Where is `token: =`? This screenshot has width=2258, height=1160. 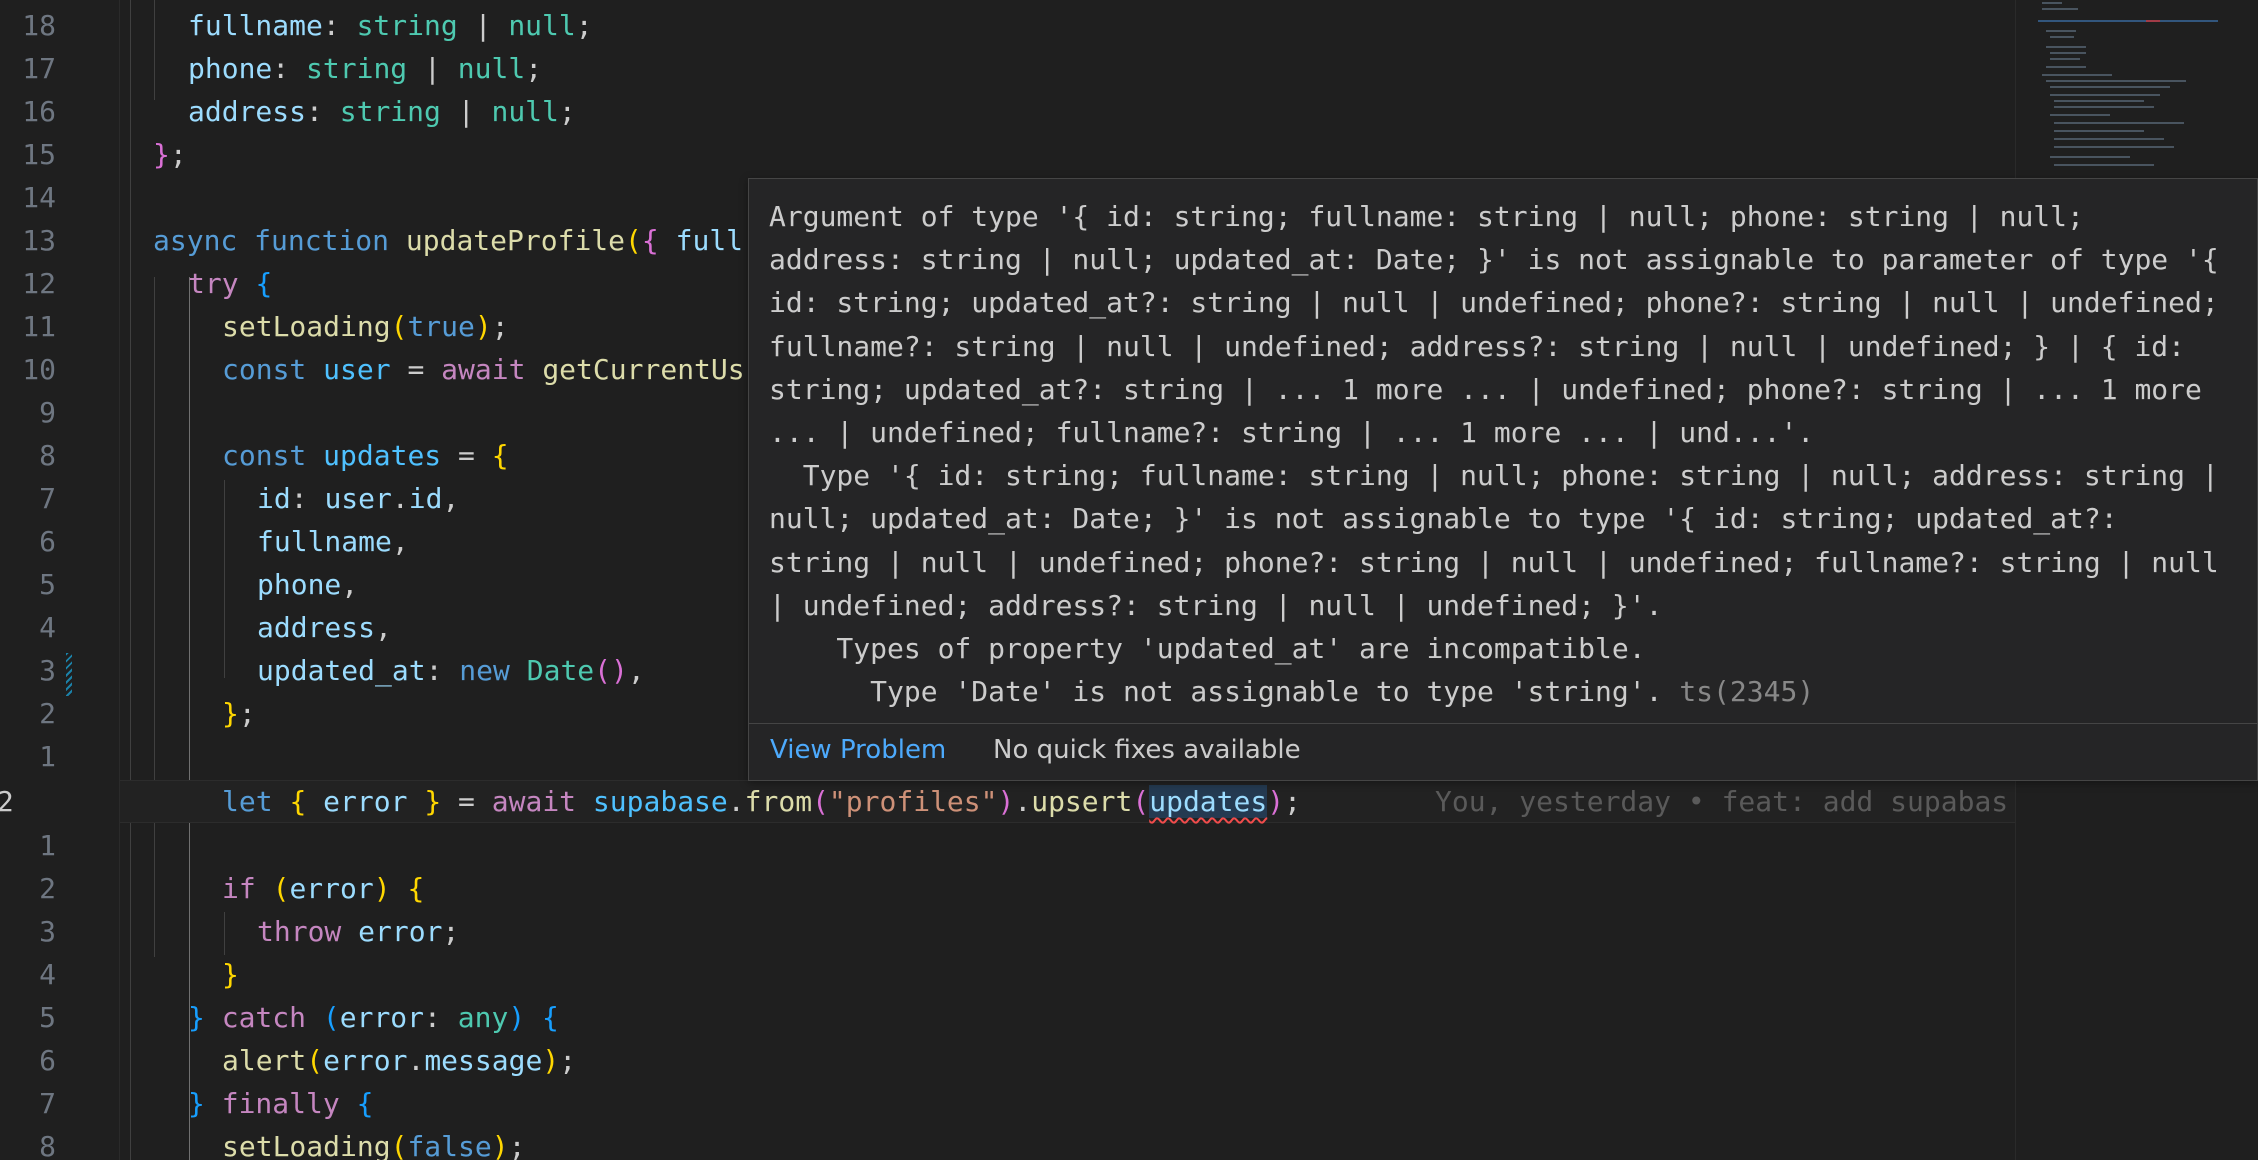
token: = is located at coordinates (466, 455).